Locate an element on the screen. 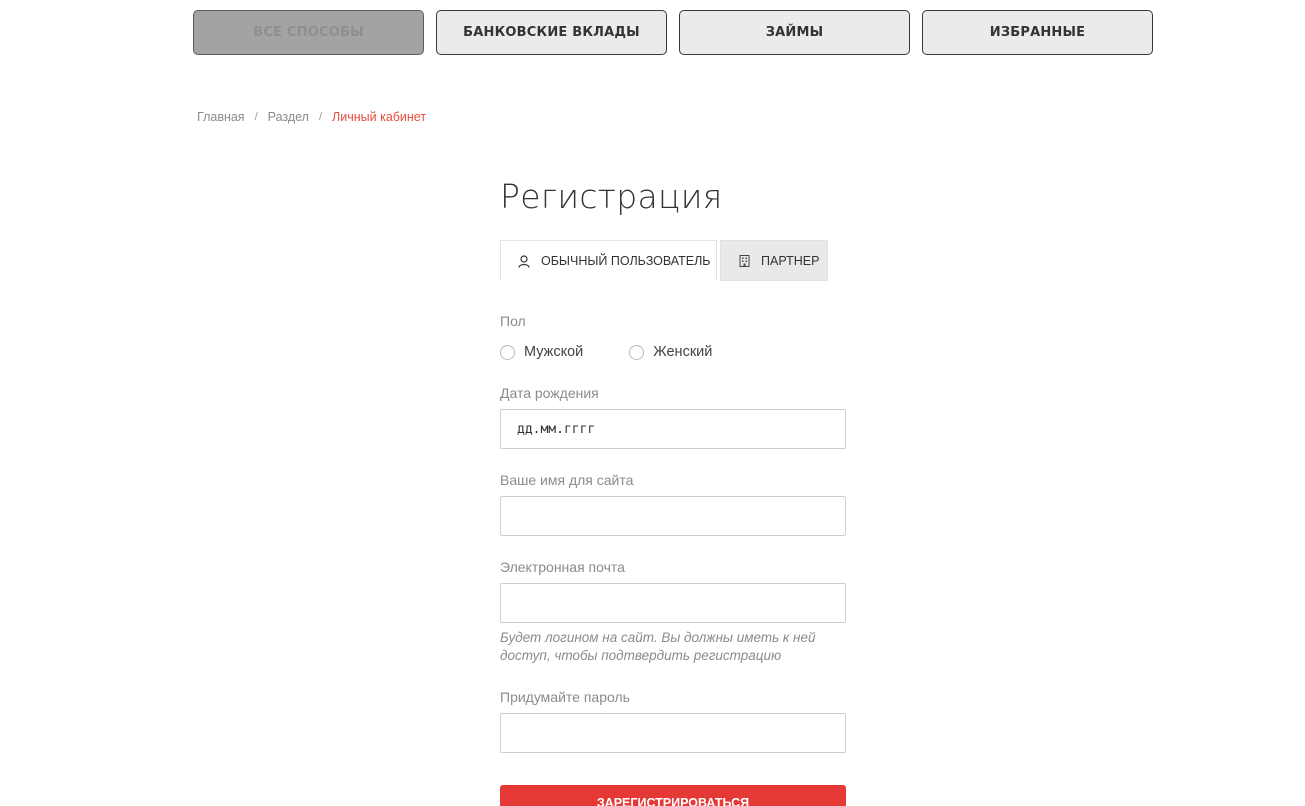  nav-button-all-methods: ВСЕ СПОСОБЫ is located at coordinates (308, 32).